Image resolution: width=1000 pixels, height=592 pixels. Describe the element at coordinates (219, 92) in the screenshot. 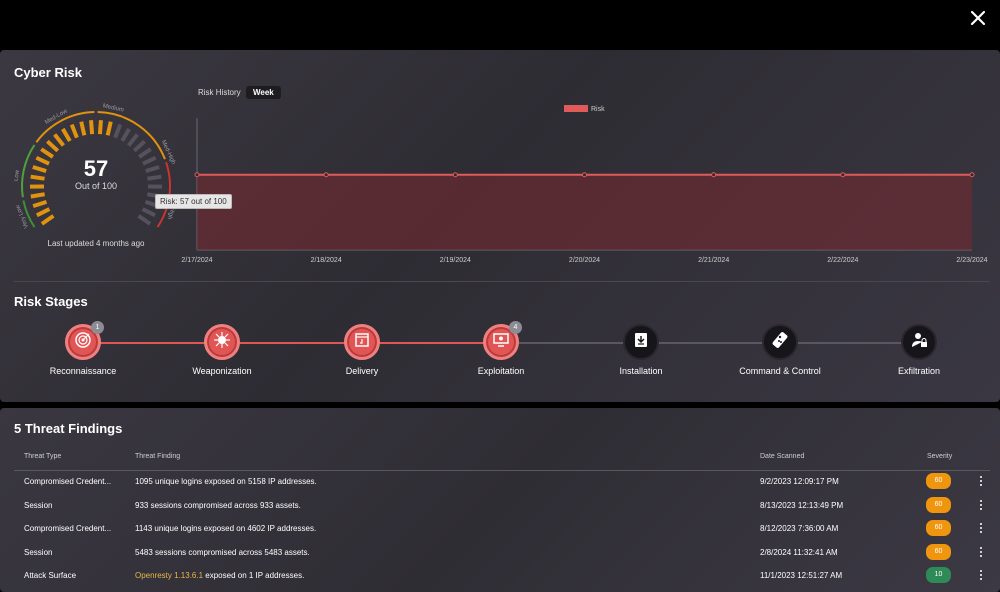

I see `risk-history-label: Risk History` at that location.